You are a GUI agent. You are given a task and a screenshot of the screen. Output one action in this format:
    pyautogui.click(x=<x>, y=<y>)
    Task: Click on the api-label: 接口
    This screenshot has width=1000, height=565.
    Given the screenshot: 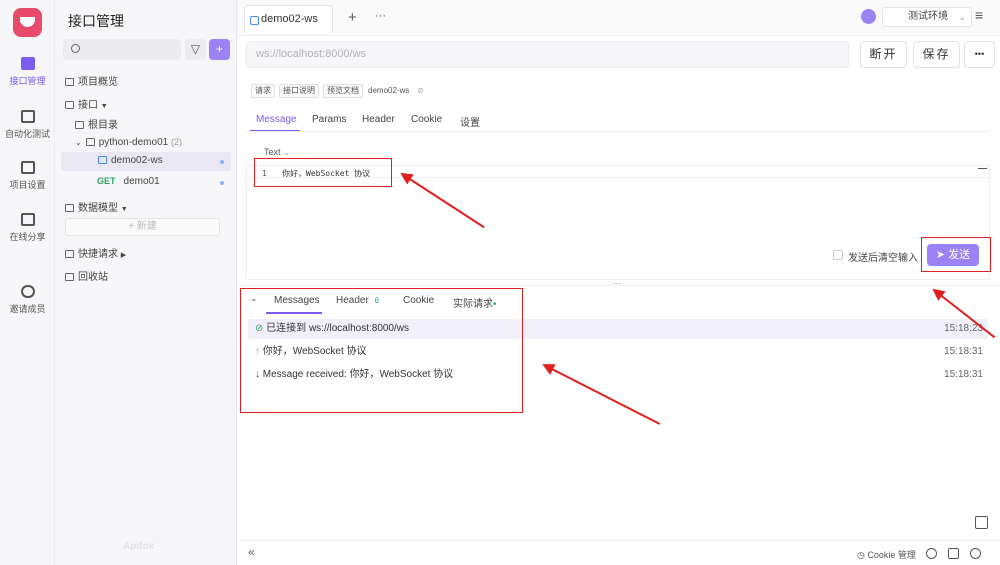 What is the action you would take?
    pyautogui.click(x=88, y=105)
    